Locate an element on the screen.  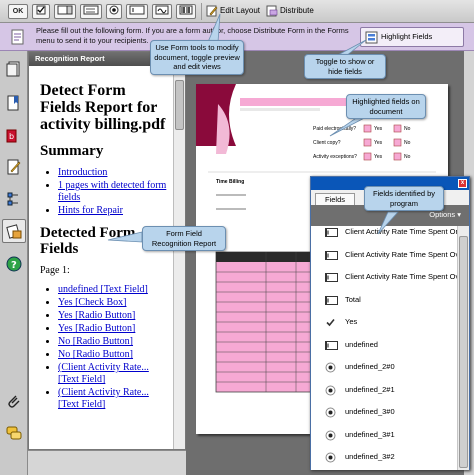
signatures-icon: b is located at coordinates (14, 136).